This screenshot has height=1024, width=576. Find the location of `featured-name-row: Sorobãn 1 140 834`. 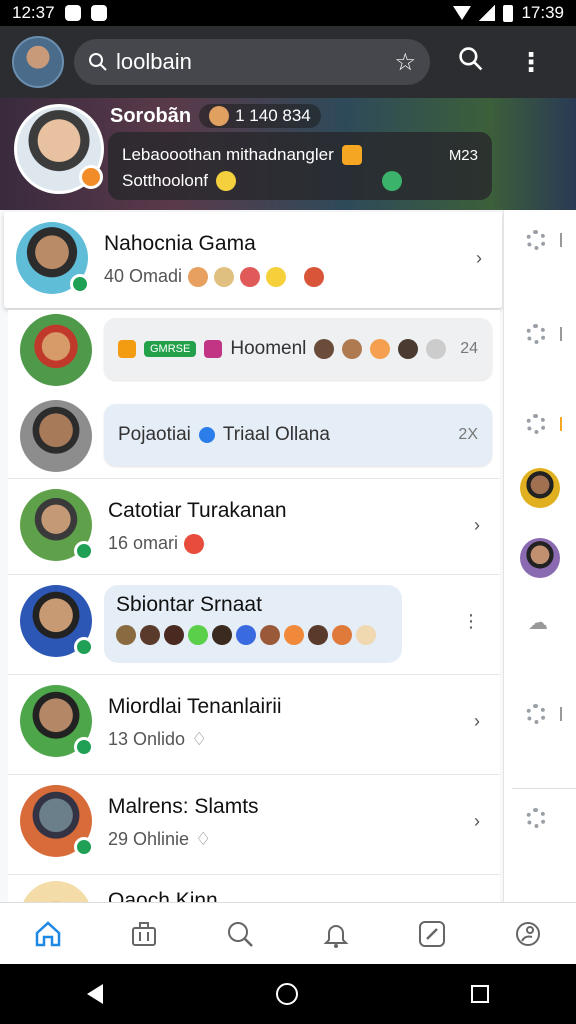

featured-name-row: Sorobãn 1 140 834 is located at coordinates (215, 116).